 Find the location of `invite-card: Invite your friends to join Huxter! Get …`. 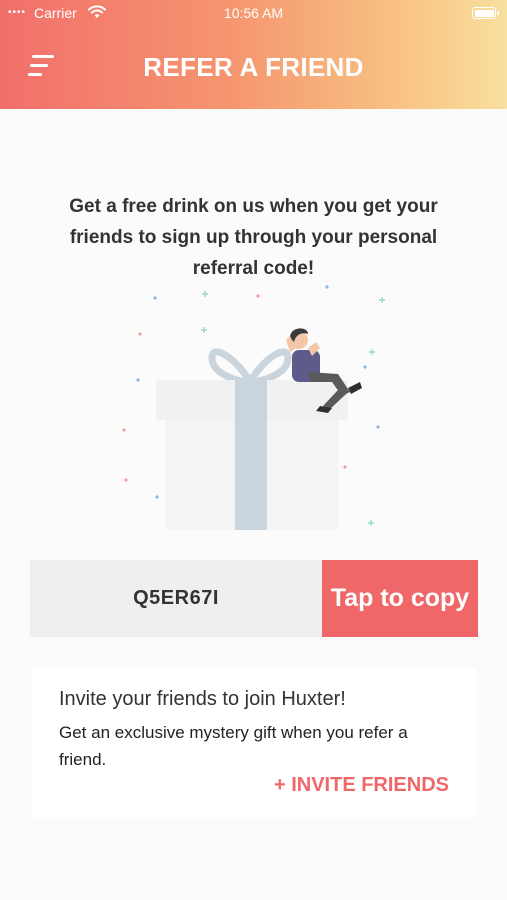

invite-card: Invite your friends to join Huxter! Get … is located at coordinates (254, 743).